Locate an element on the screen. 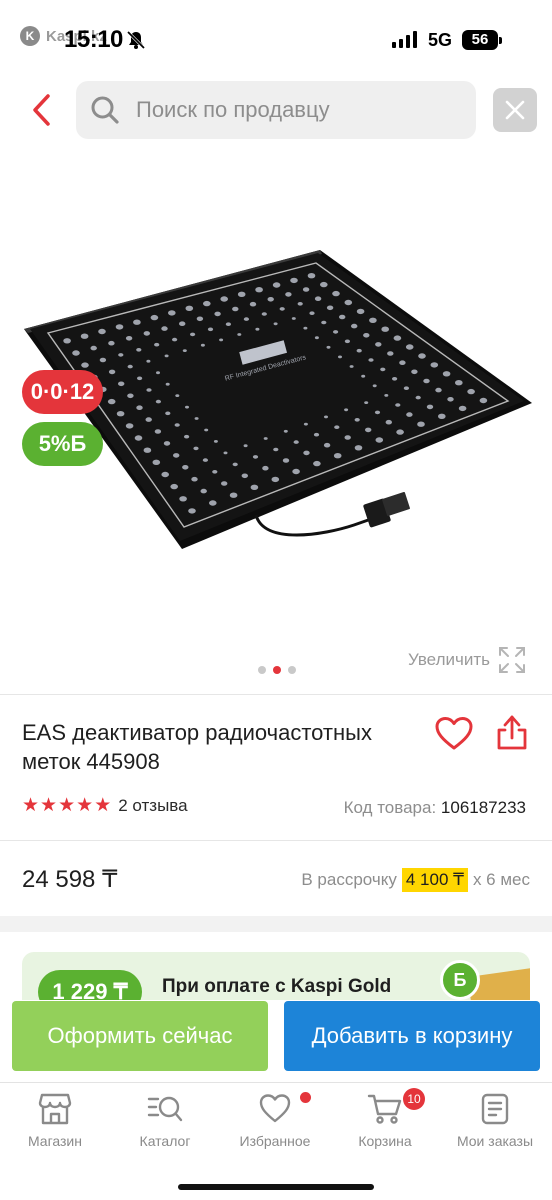 The image size is (552, 1200). orders-icon is located at coordinates (495, 1109).